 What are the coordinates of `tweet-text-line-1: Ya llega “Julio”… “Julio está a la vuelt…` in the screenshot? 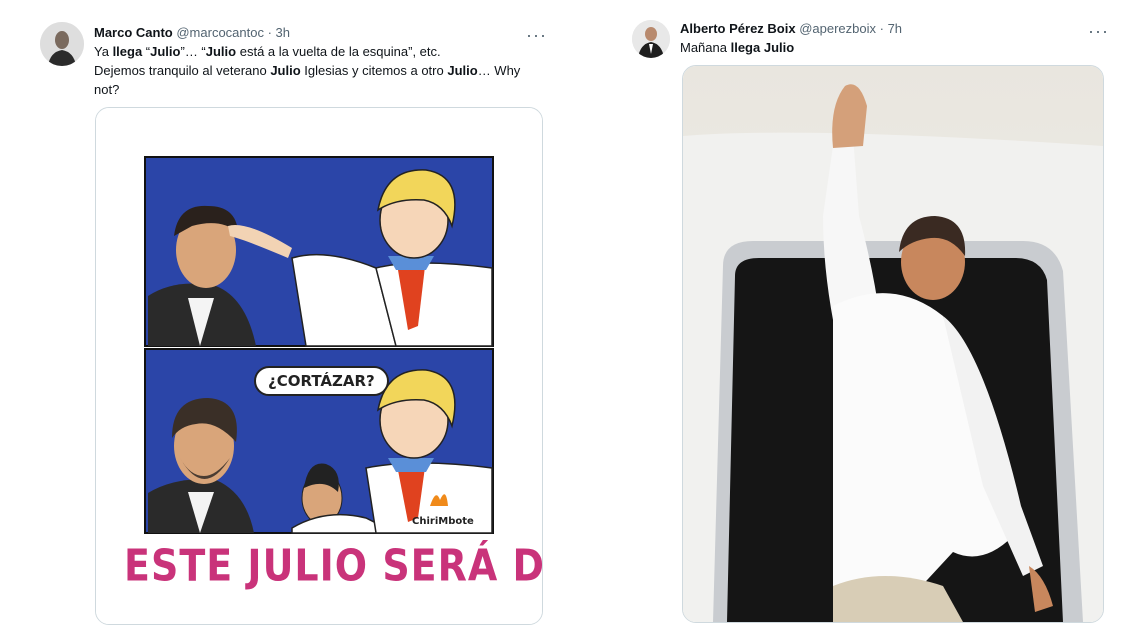 It's located at (319, 51).